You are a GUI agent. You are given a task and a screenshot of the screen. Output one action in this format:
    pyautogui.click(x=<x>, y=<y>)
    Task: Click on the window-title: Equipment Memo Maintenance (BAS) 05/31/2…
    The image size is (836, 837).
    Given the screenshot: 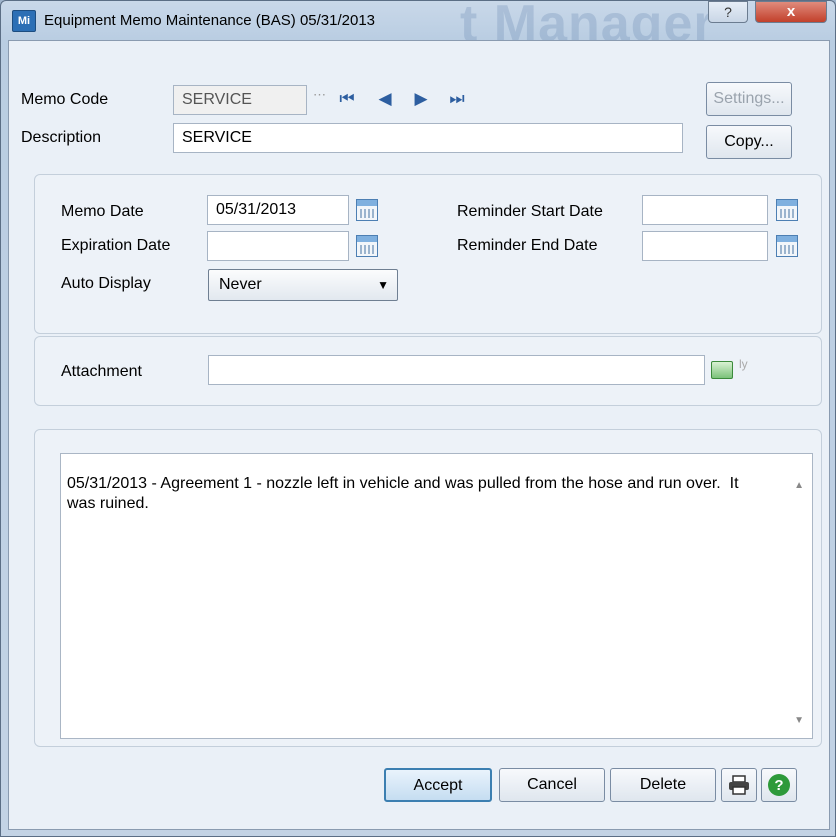 What is the action you would take?
    pyautogui.click(x=210, y=20)
    